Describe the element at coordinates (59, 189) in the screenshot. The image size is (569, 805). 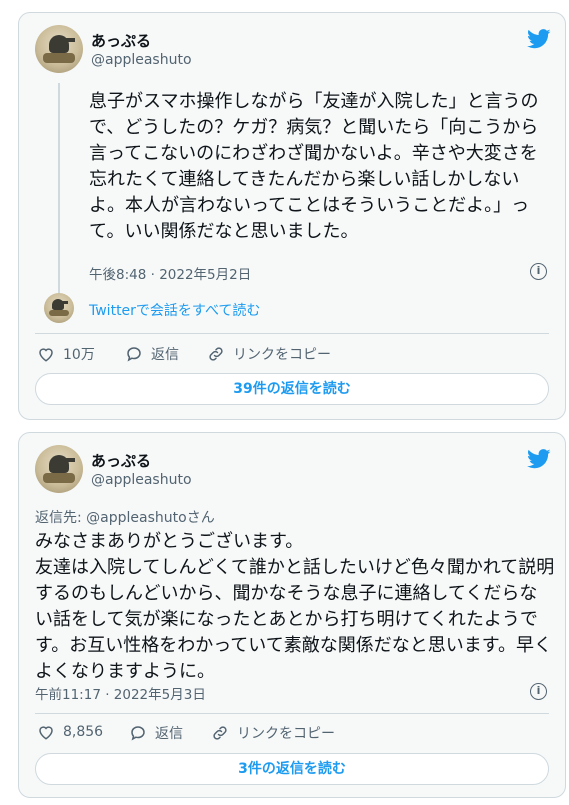
I see `thread-line` at that location.